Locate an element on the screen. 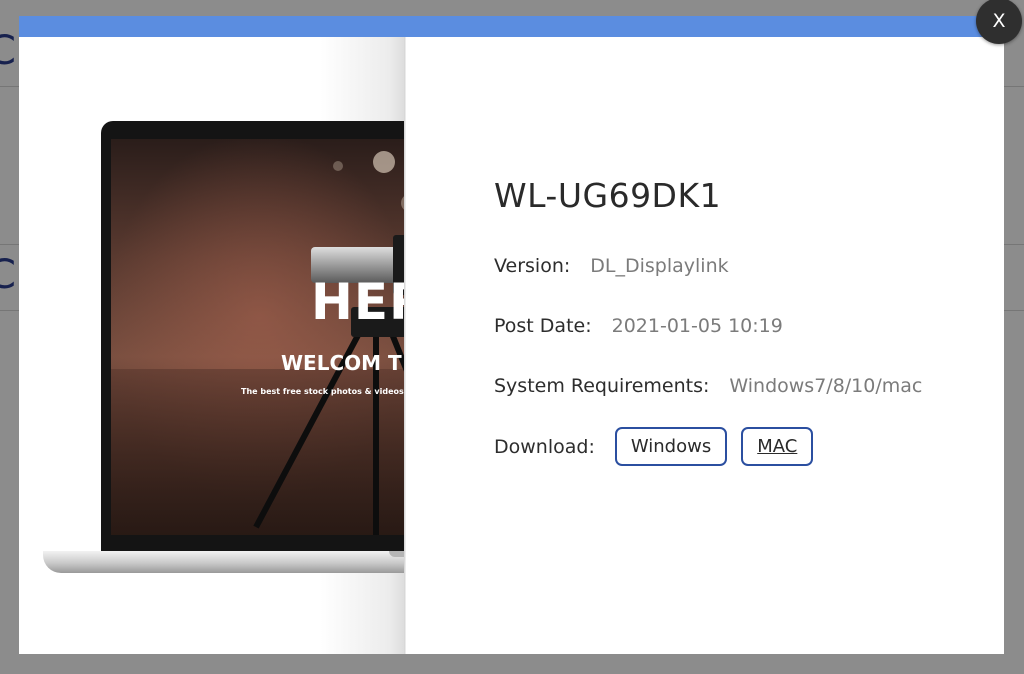  close-button: X is located at coordinates (999, 22).